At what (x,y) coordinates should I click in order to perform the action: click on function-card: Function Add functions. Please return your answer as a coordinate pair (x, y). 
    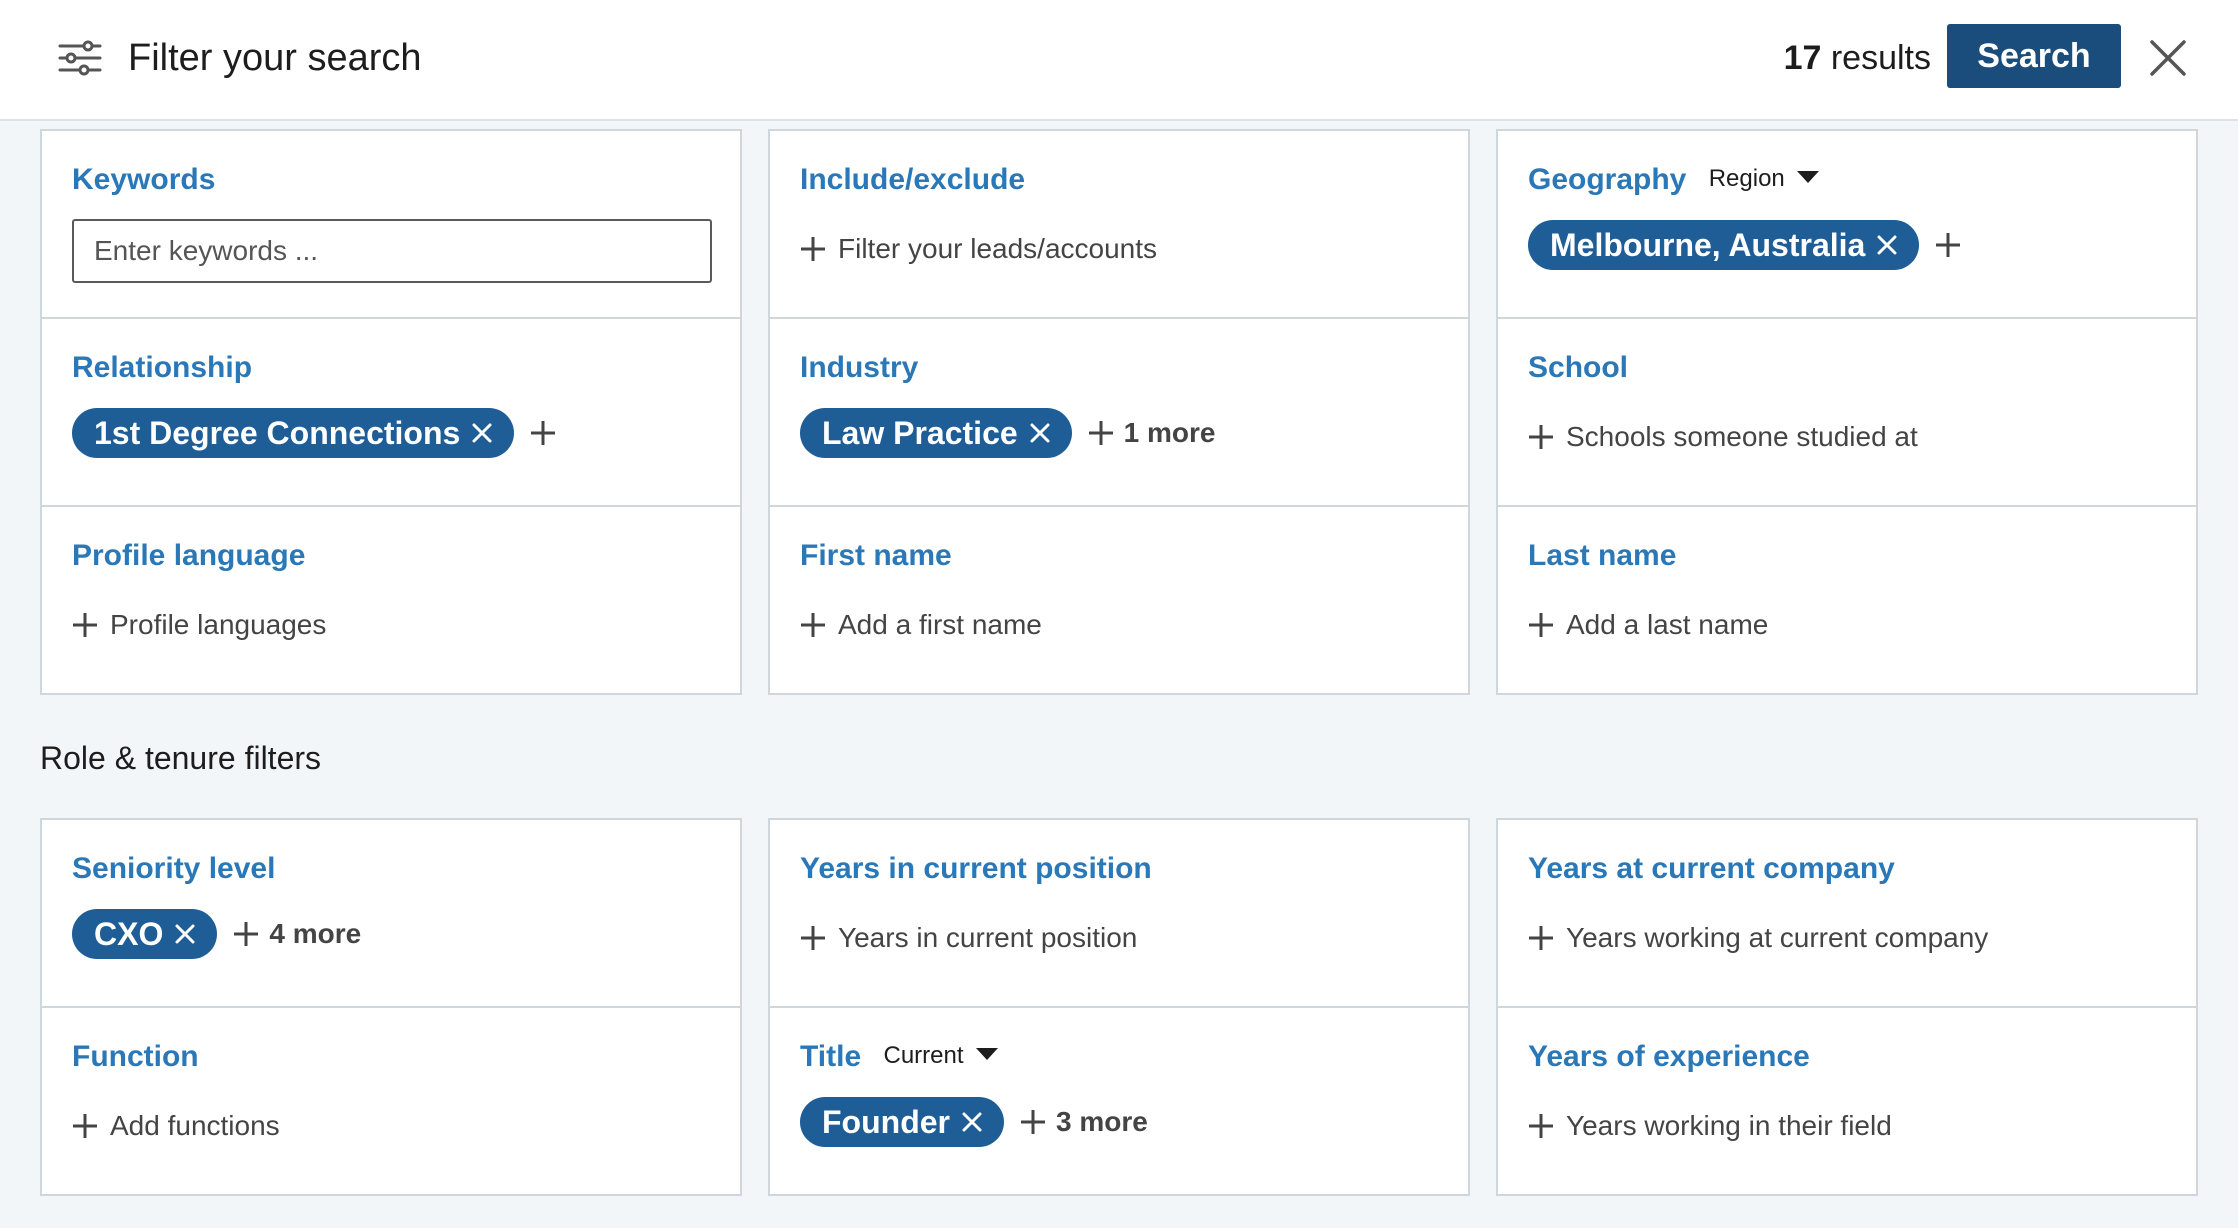
    Looking at the image, I should click on (391, 1101).